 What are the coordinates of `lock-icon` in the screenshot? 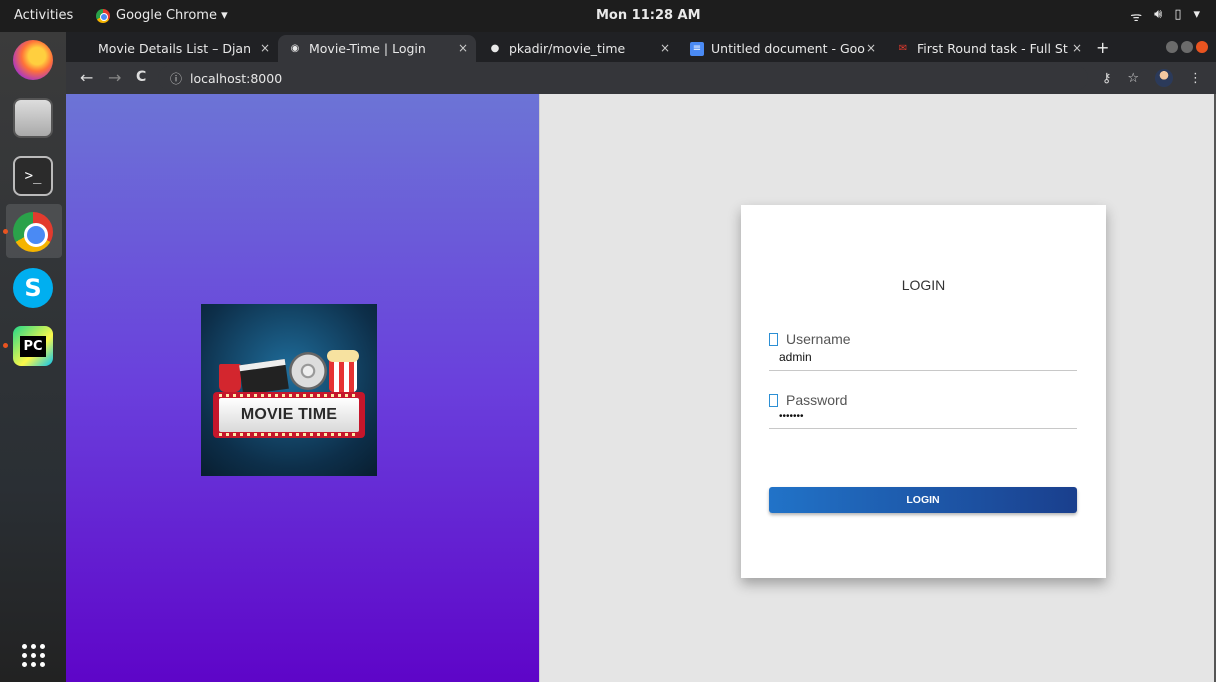 It's located at (773, 400).